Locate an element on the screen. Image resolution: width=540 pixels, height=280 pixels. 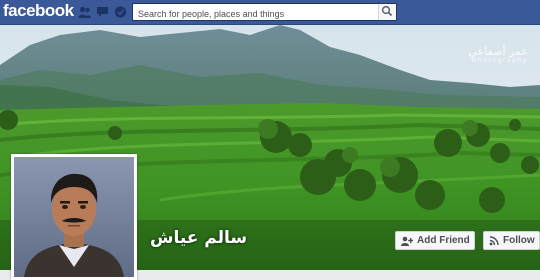
add-friend-label: Add Friend is located at coordinates (443, 240).